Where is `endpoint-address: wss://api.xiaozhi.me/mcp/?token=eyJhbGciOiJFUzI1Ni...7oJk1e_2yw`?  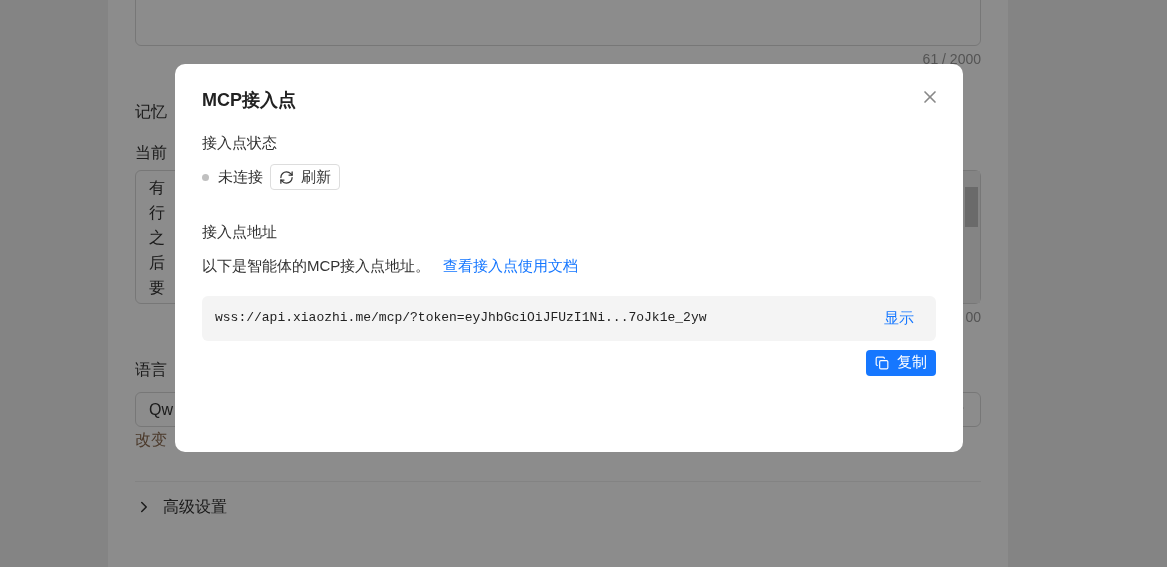 endpoint-address: wss://api.xiaozhi.me/mcp/?token=eyJhbGciOiJFUzI1Ni...7oJk1e_2yw is located at coordinates (461, 318).